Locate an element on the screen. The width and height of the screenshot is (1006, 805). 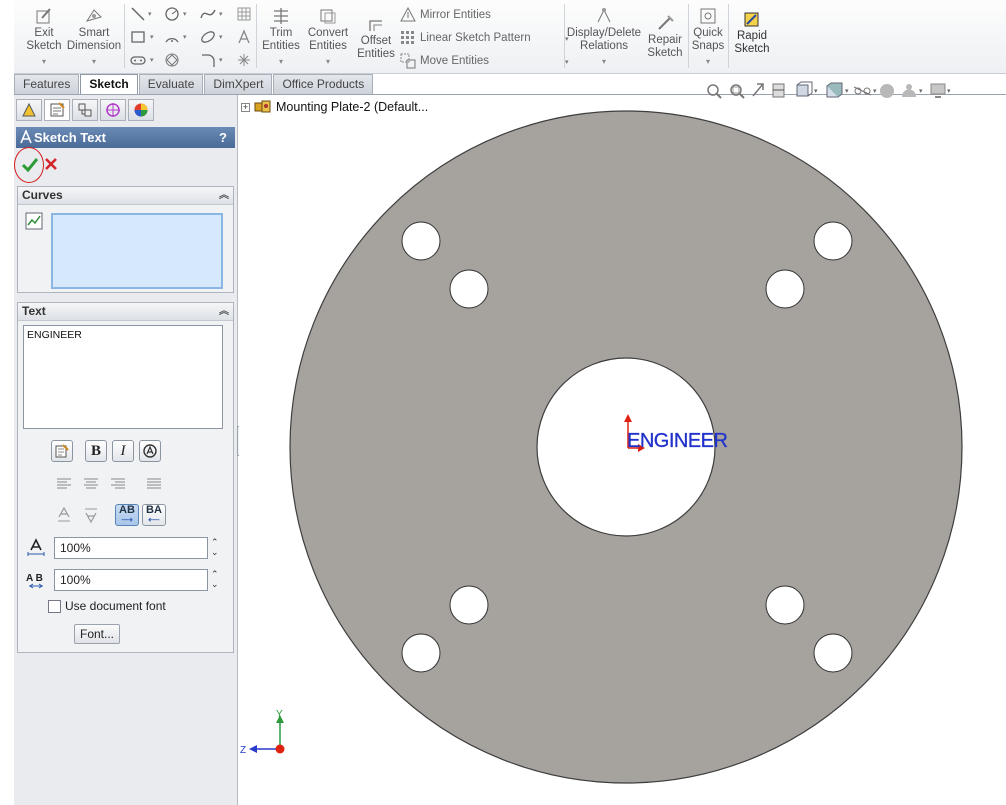
chevron-down-icon: ▾ is located at coordinates (707, 61).